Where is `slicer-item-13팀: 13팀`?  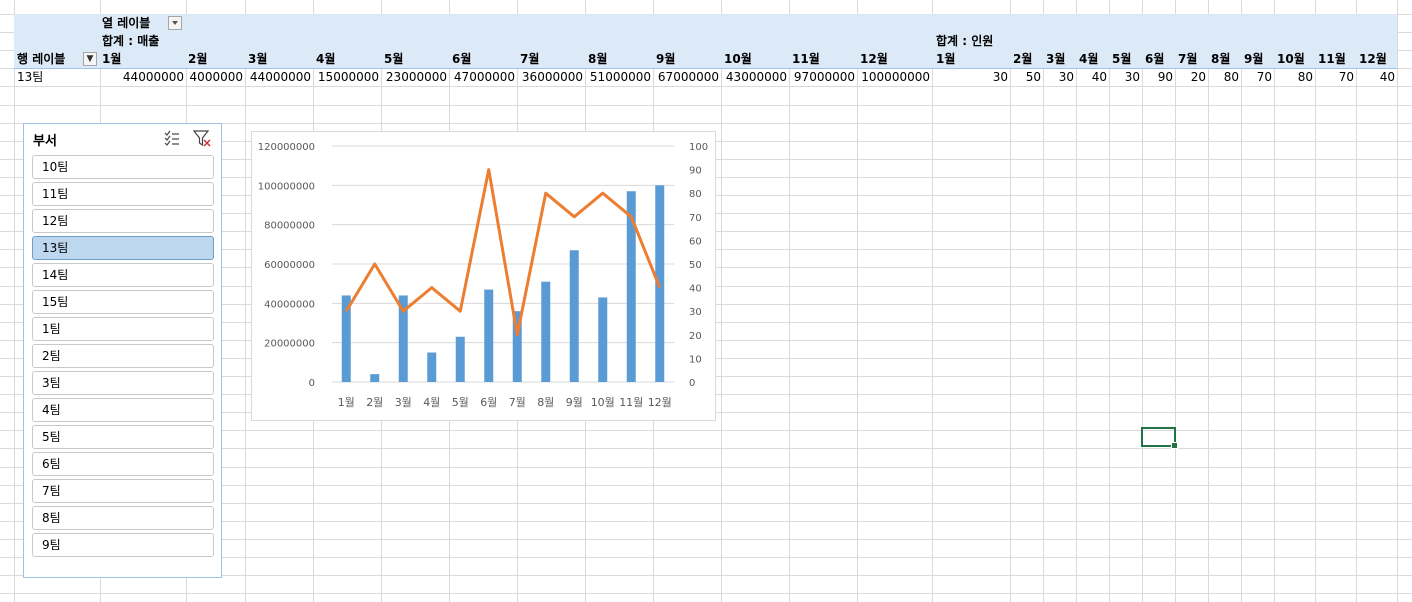
slicer-item-13팀: 13팀 is located at coordinates (123, 248).